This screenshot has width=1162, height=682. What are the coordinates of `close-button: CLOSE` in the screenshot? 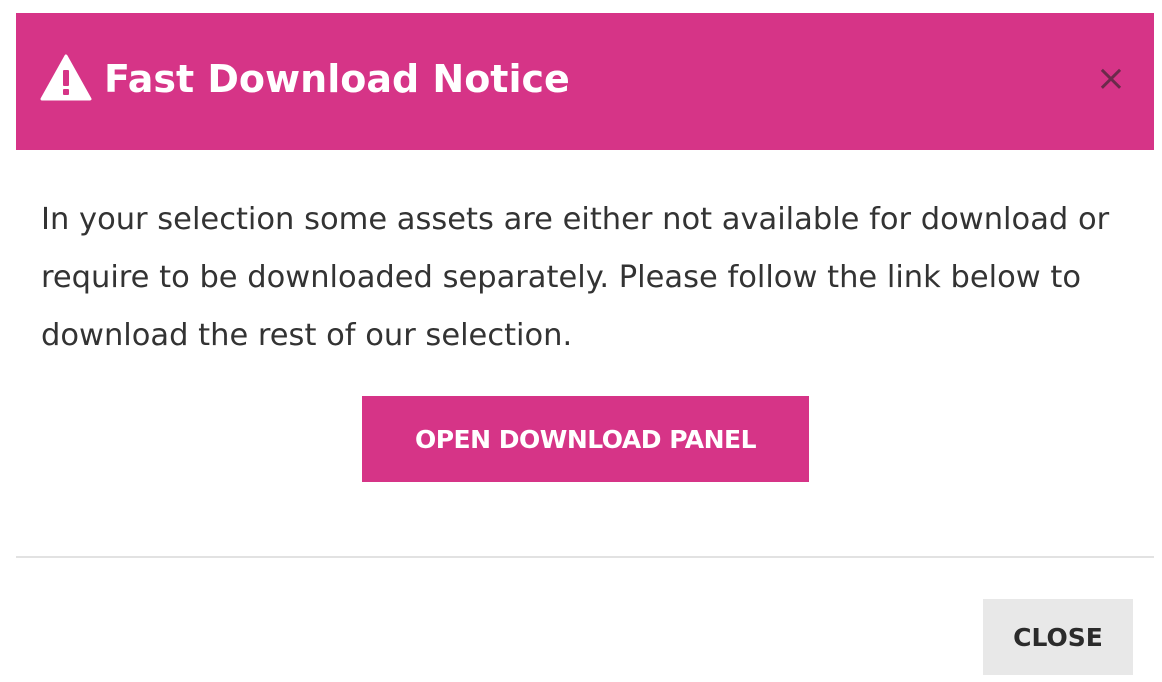 It's located at (1058, 637).